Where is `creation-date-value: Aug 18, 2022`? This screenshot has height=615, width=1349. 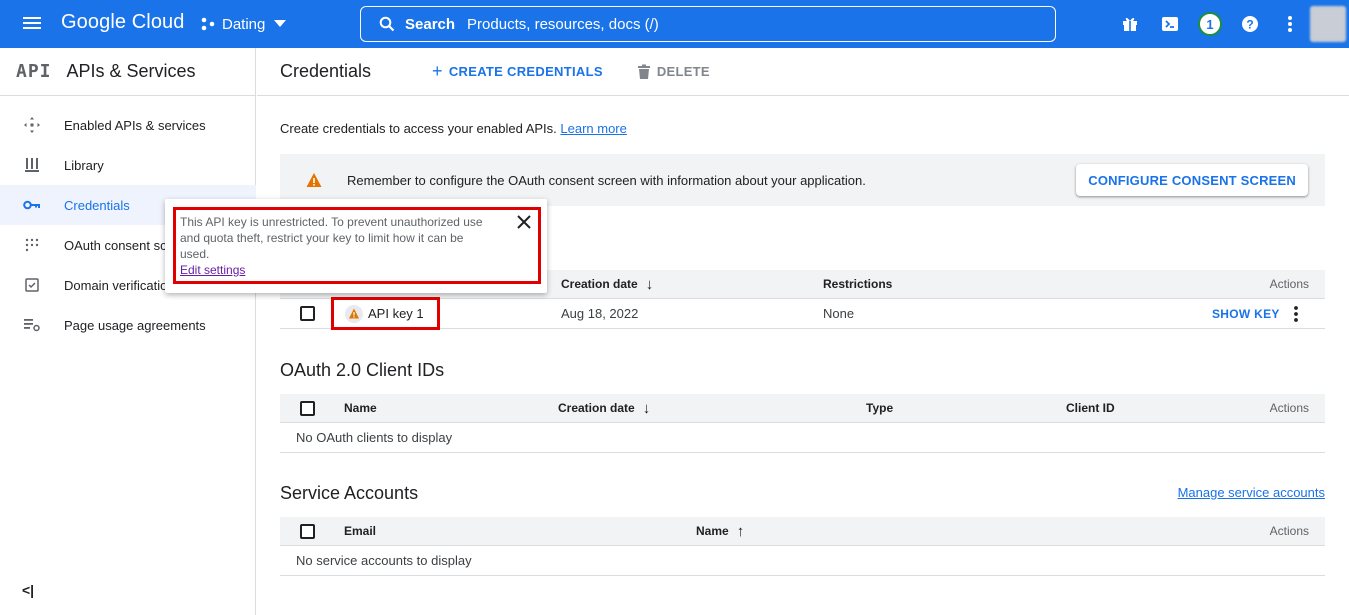
creation-date-value: Aug 18, 2022 is located at coordinates (600, 313).